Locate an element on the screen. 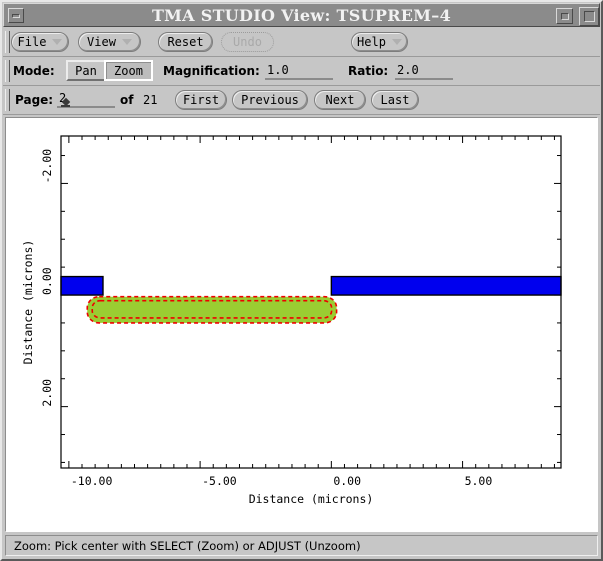 The width and height of the screenshot is (603, 561). silicon-left is located at coordinates (82, 285).